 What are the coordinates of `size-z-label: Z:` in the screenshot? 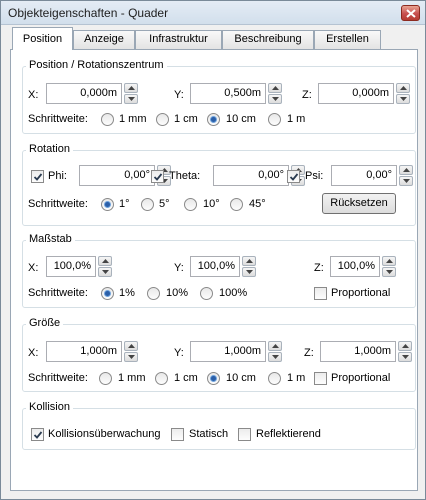 It's located at (309, 353).